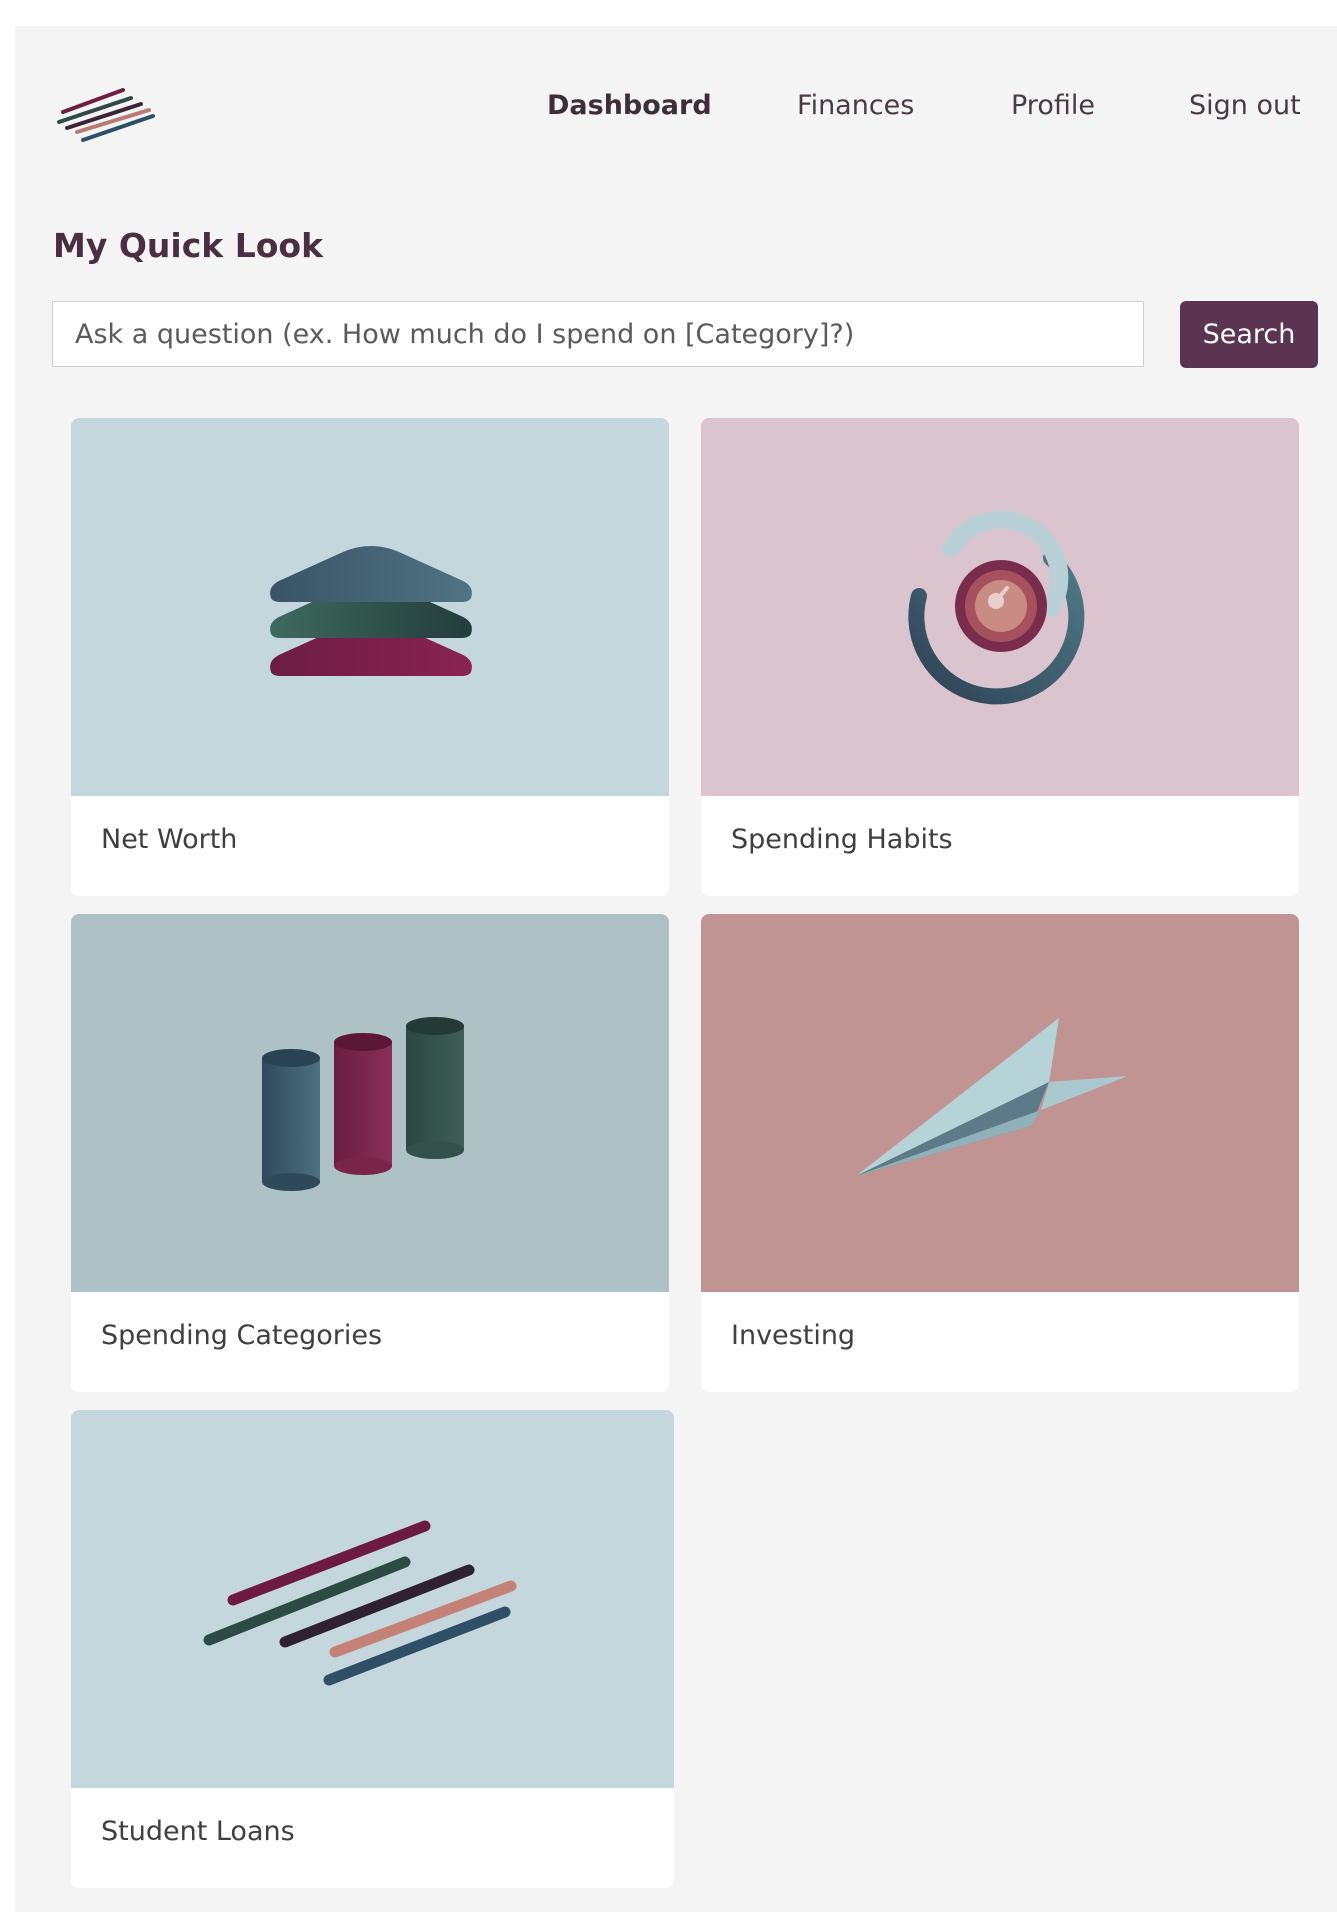 The image size is (1337, 1912). Describe the element at coordinates (198, 1831) in the screenshot. I see `card-label: Student Loans` at that location.